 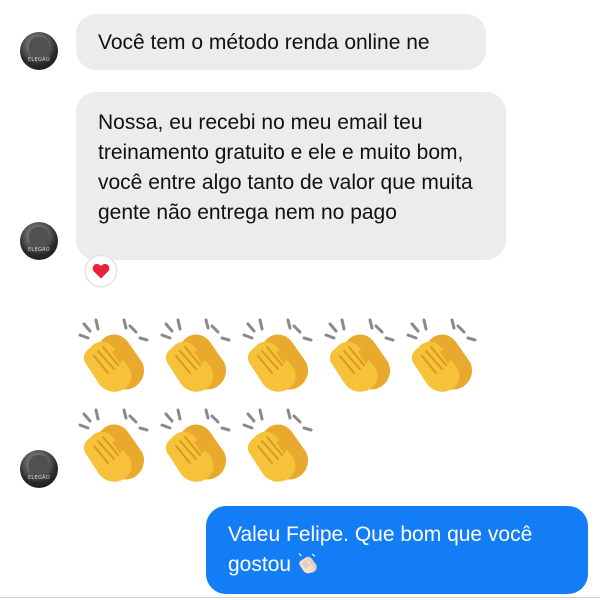 I want to click on outgoing-message-bubble: Valeu Felipe. Que bom que você gostou, so click(x=397, y=550).